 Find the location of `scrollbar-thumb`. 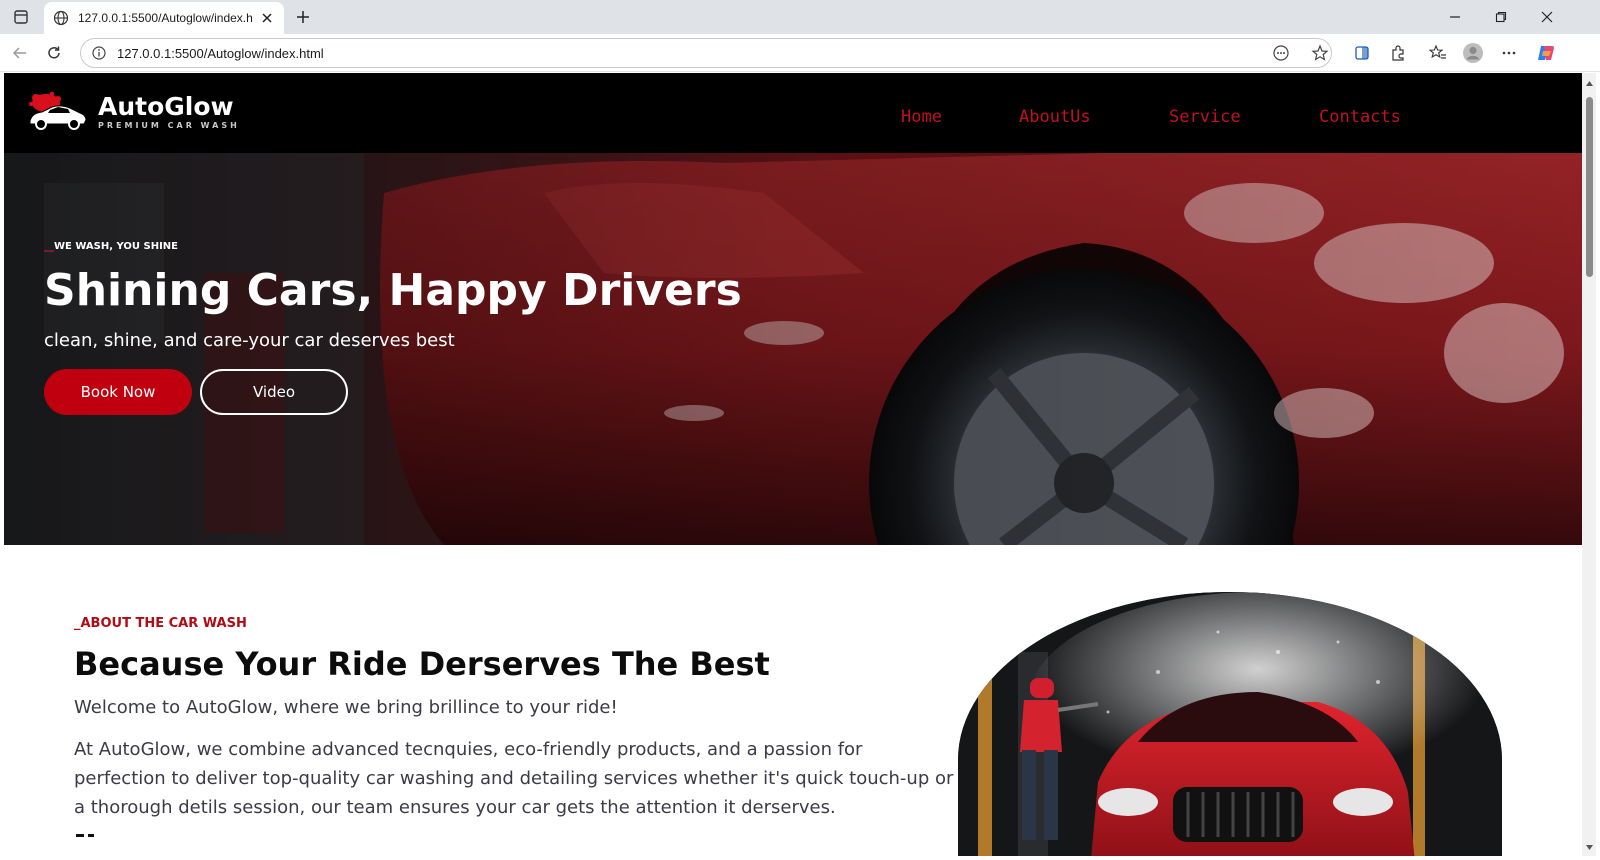

scrollbar-thumb is located at coordinates (1589, 187).